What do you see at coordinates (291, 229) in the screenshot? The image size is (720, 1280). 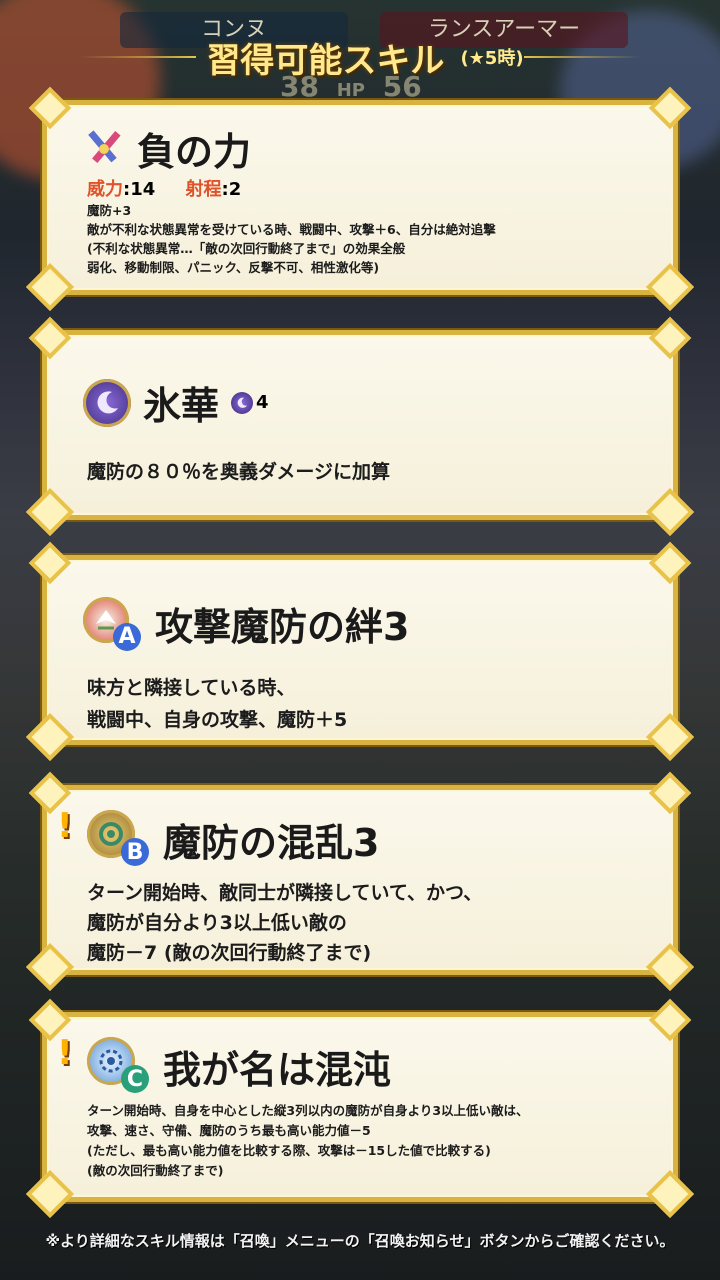 I see `desc-line: 敵が不利な状態異常を受けている時、戦闘中、攻撃＋6、自分は絶対追撃` at bounding box center [291, 229].